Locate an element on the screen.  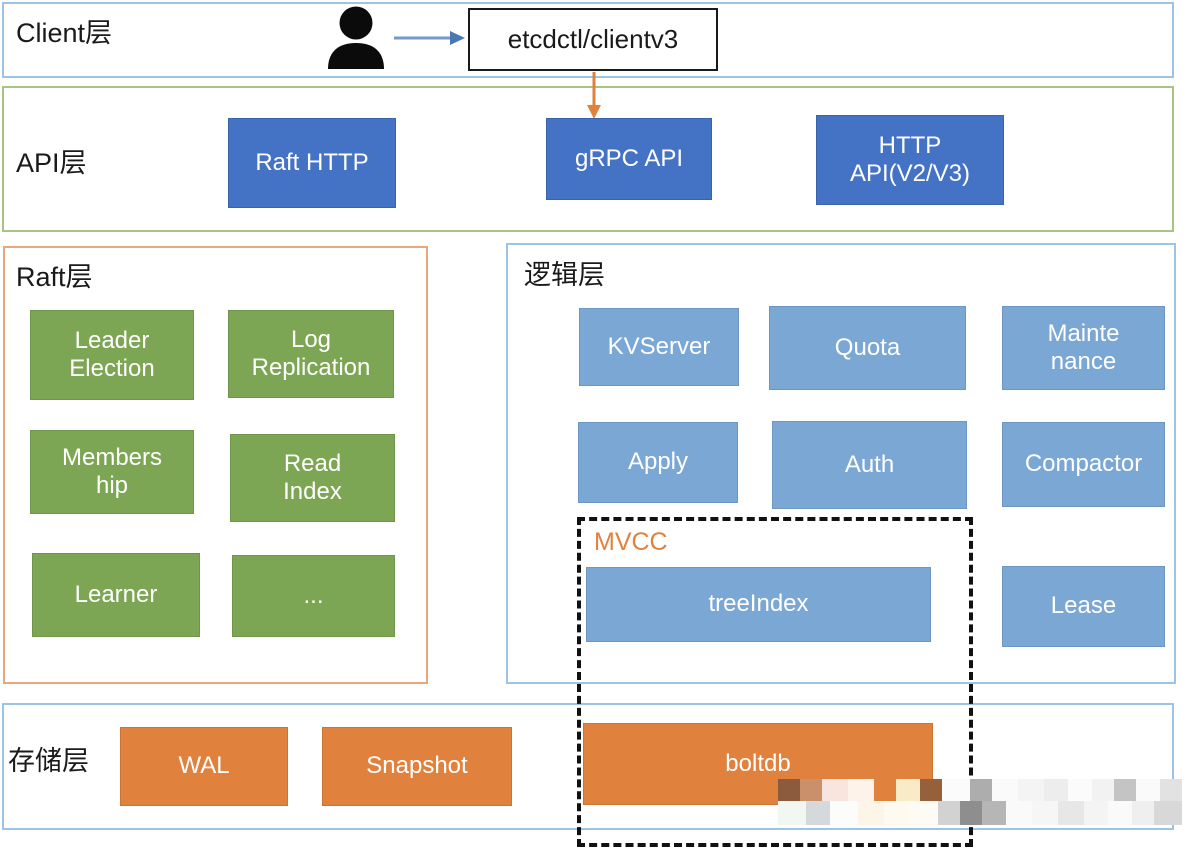
node-membership: Members hip is located at coordinates (112, 472).